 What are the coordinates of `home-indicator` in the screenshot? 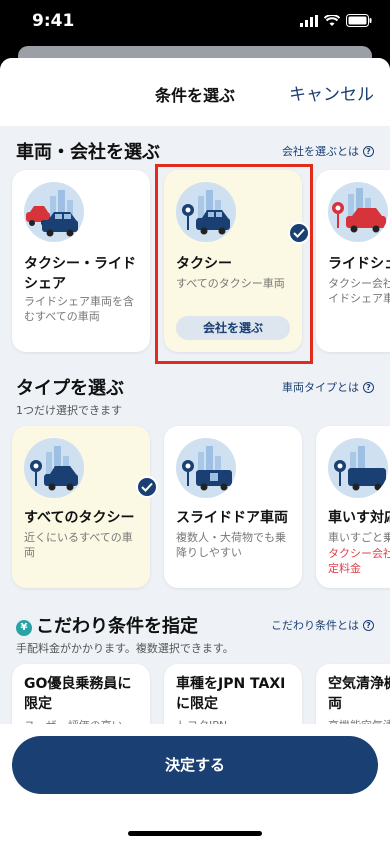 It's located at (195, 833).